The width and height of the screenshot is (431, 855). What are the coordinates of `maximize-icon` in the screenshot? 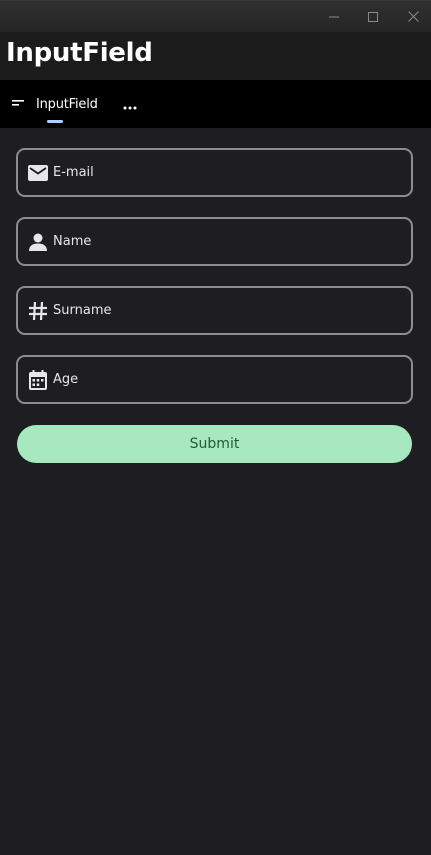 It's located at (373, 16).